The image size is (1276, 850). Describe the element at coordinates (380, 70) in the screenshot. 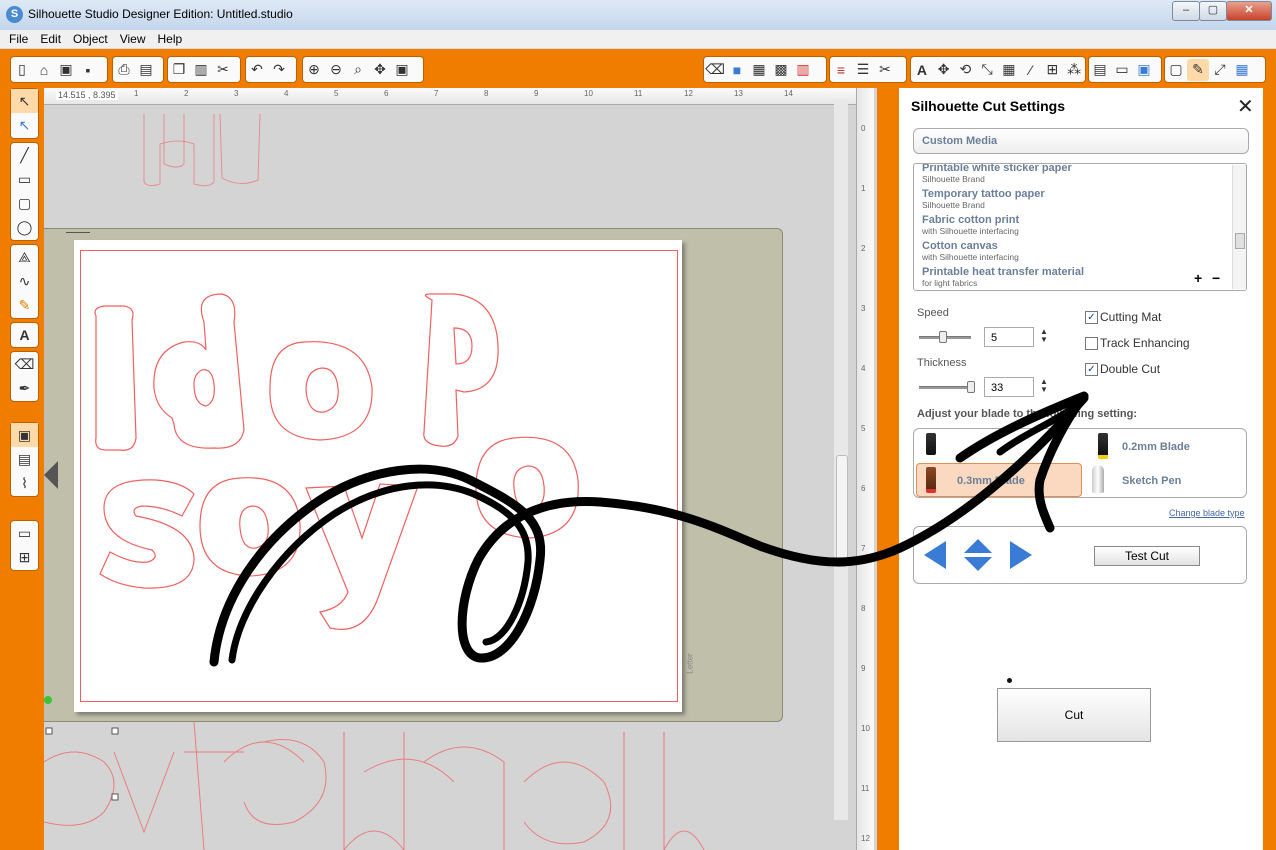

I see `pan-icon: ✥` at that location.